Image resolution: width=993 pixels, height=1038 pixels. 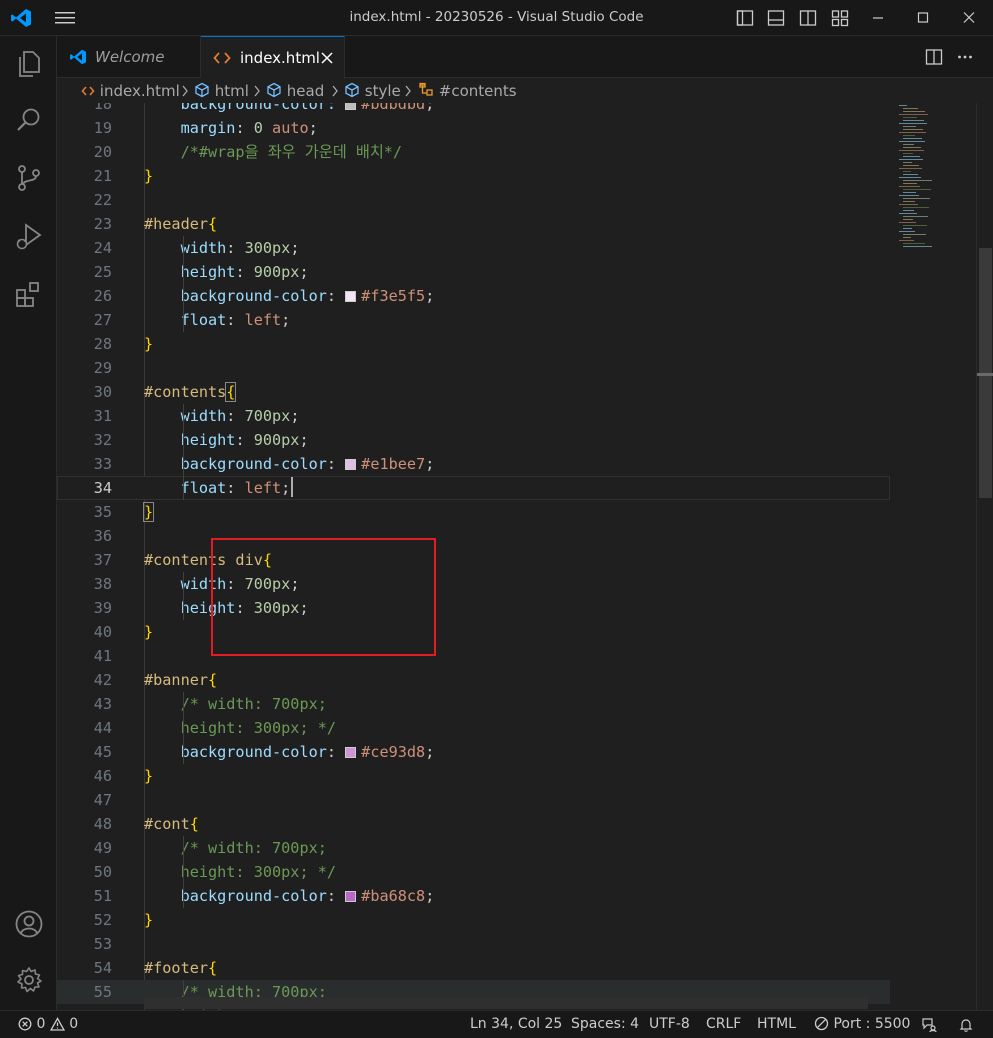 What do you see at coordinates (473, 488) in the screenshot?
I see `code-line: 34 float: left;` at bounding box center [473, 488].